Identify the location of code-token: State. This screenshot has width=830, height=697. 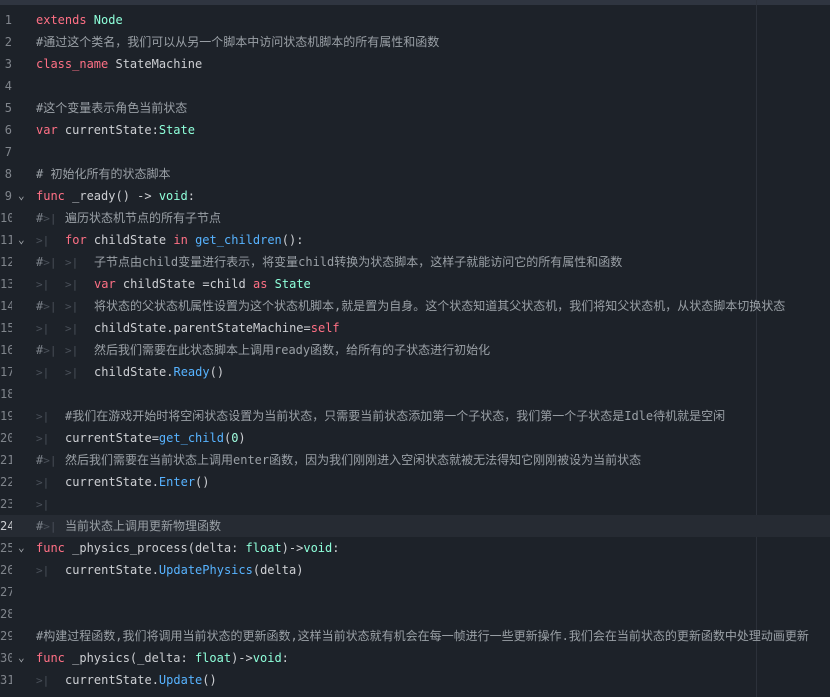
(292, 284).